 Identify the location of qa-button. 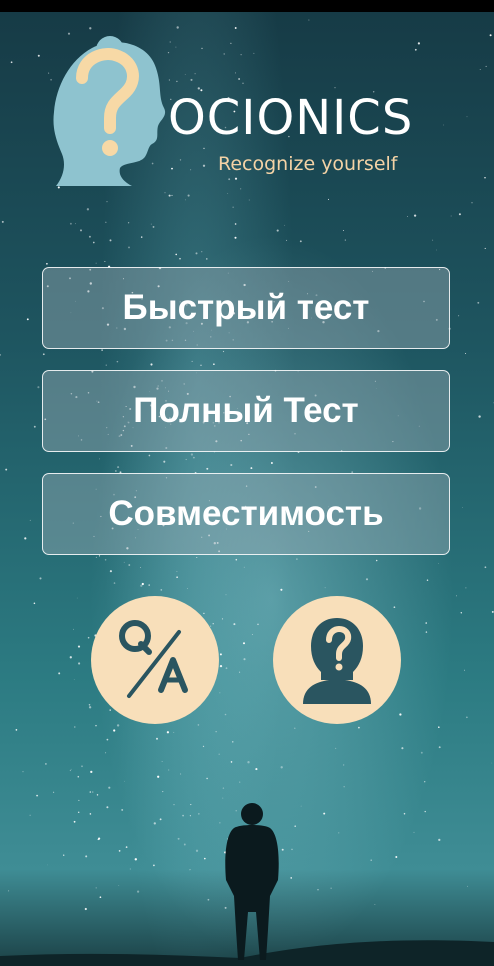
(155, 660).